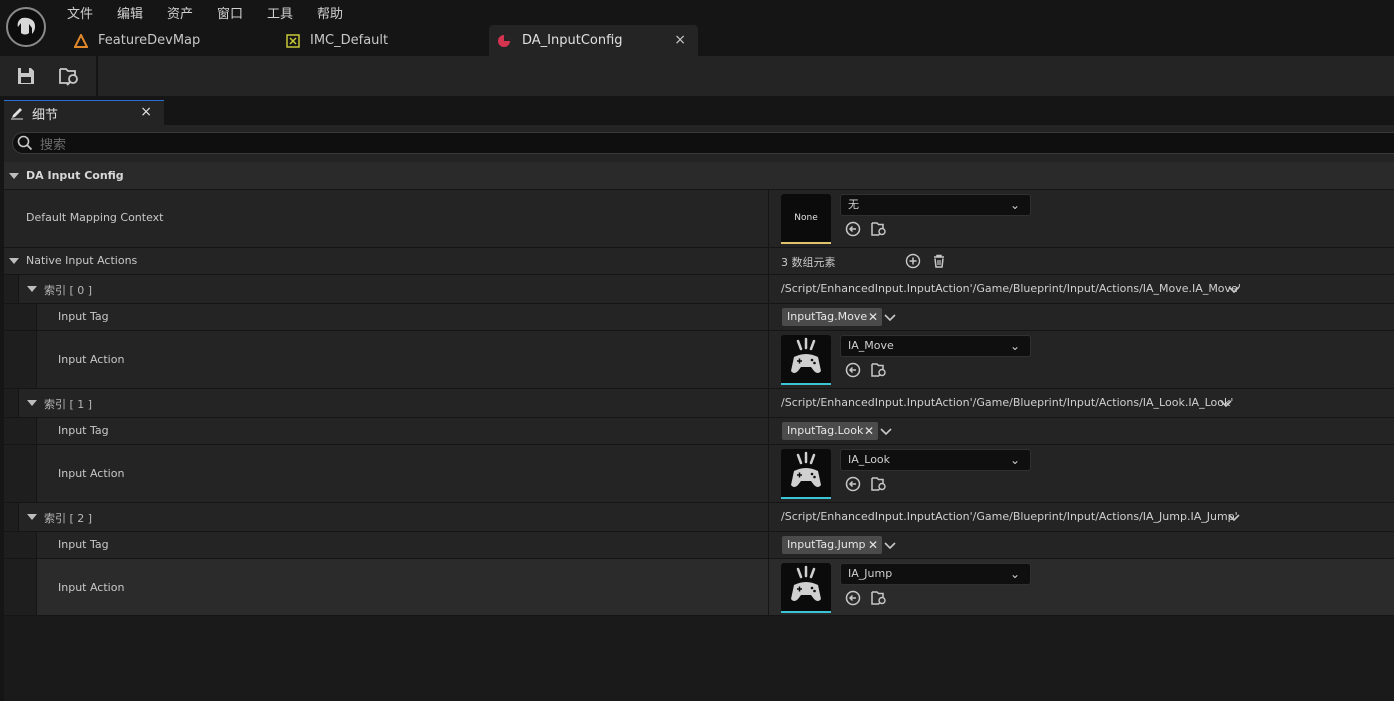  I want to click on tab-label: FeatureDevMap, so click(149, 40).